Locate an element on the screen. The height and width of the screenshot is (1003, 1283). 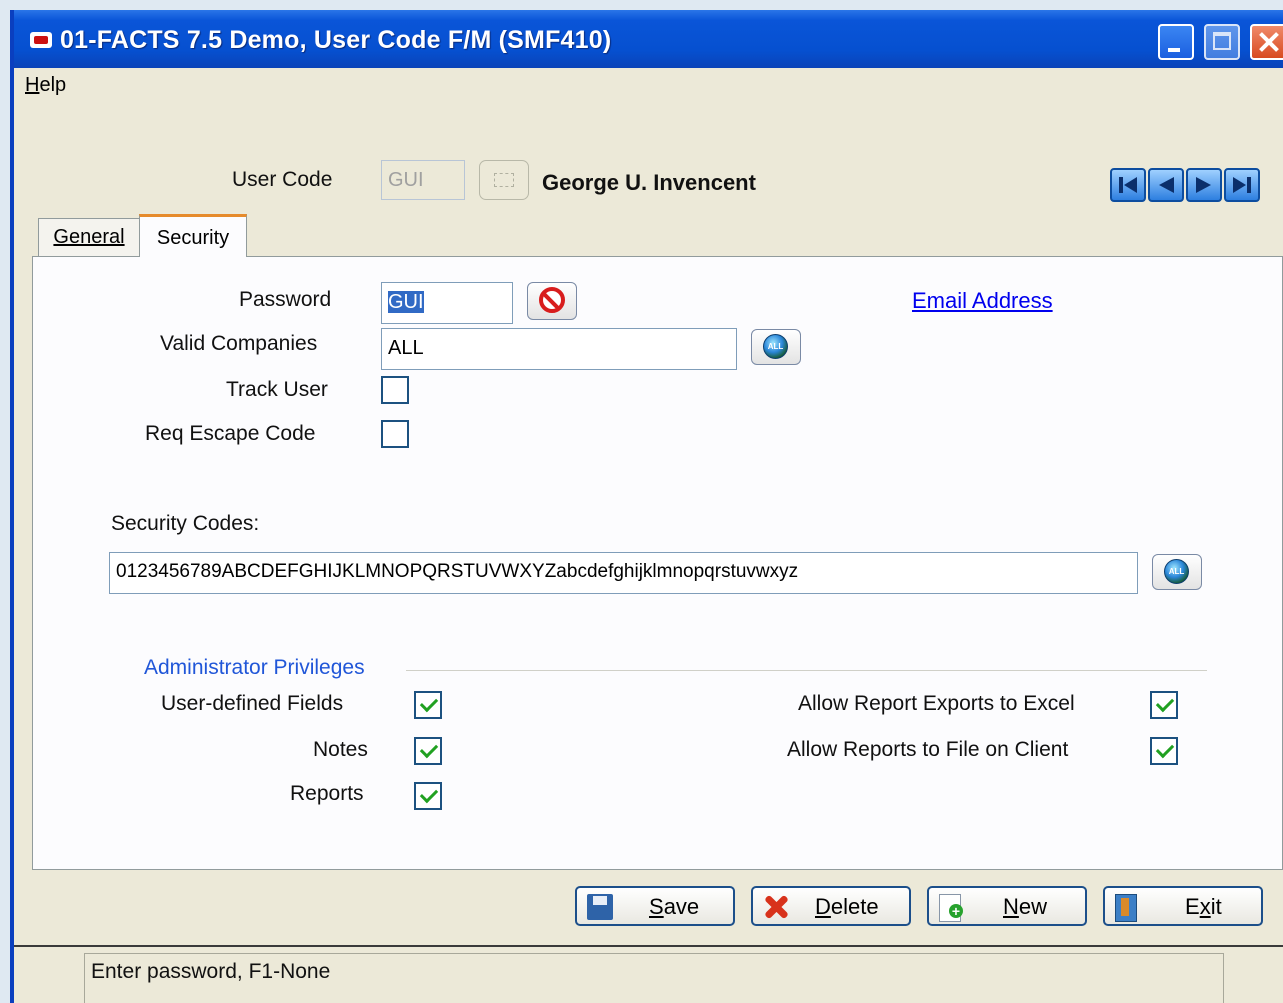
status-bar: Enter password, F1-None is located at coordinates (654, 978).